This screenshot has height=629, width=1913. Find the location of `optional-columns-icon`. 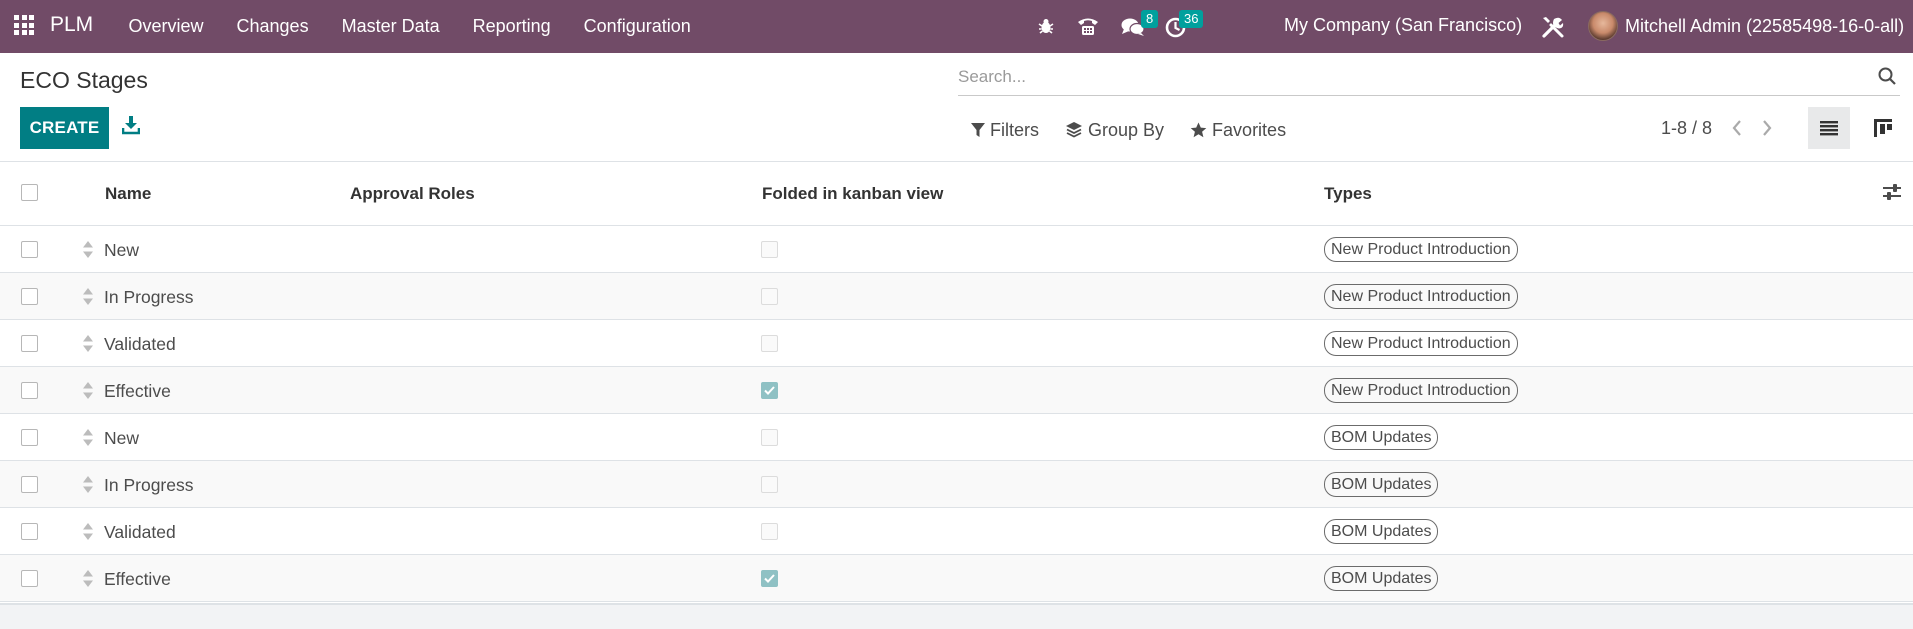

optional-columns-icon is located at coordinates (1892, 194).